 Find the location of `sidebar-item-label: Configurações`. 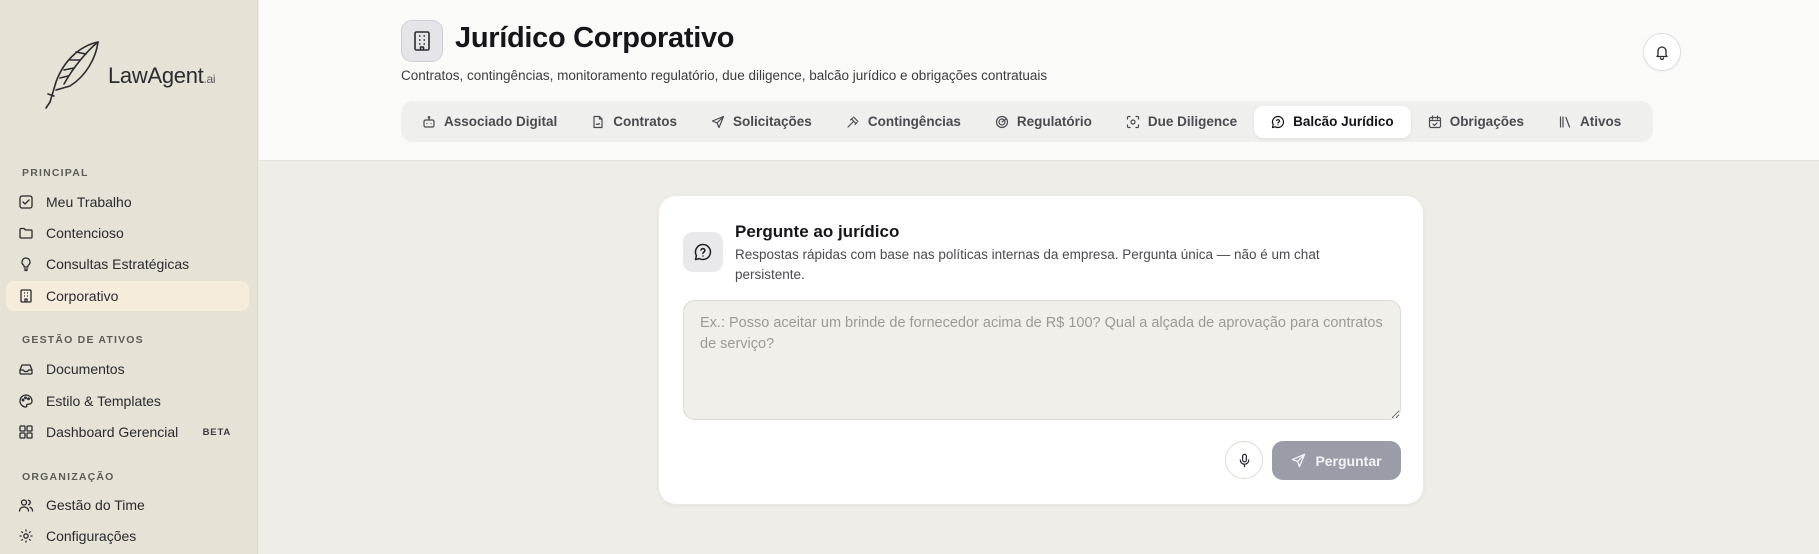

sidebar-item-label: Configurações is located at coordinates (91, 536).